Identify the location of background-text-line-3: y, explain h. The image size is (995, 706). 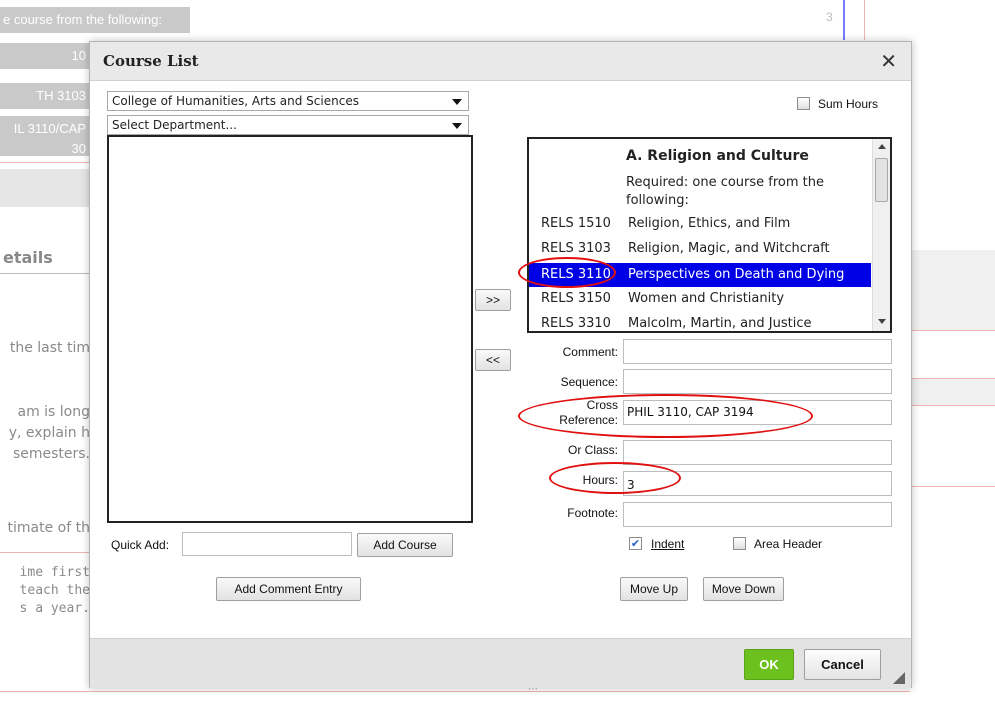
(49, 433).